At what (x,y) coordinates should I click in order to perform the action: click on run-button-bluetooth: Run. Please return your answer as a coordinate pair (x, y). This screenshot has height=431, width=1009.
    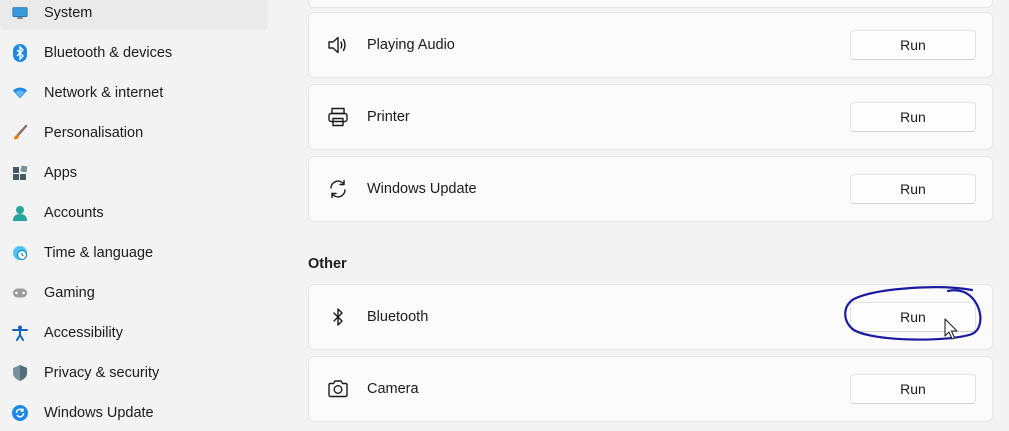
    Looking at the image, I should click on (913, 317).